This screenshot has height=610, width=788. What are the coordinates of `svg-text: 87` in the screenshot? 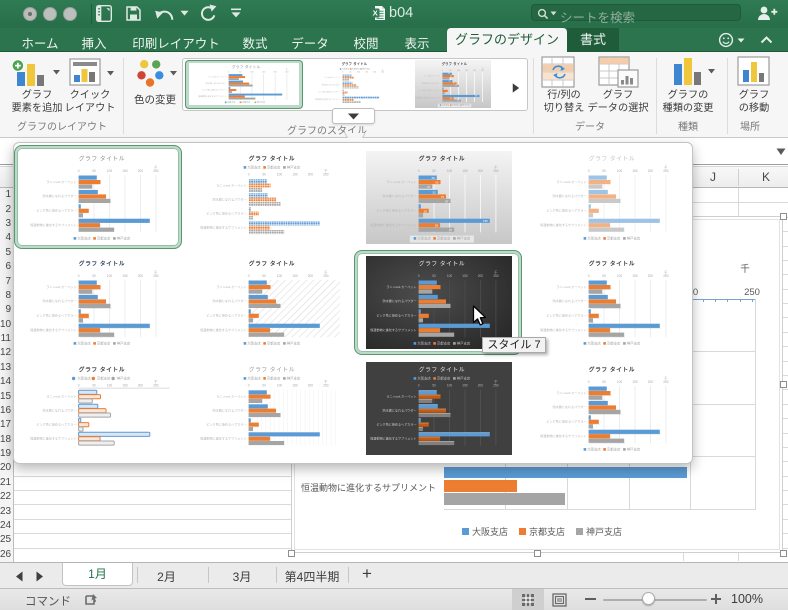 It's located at (447, 201).